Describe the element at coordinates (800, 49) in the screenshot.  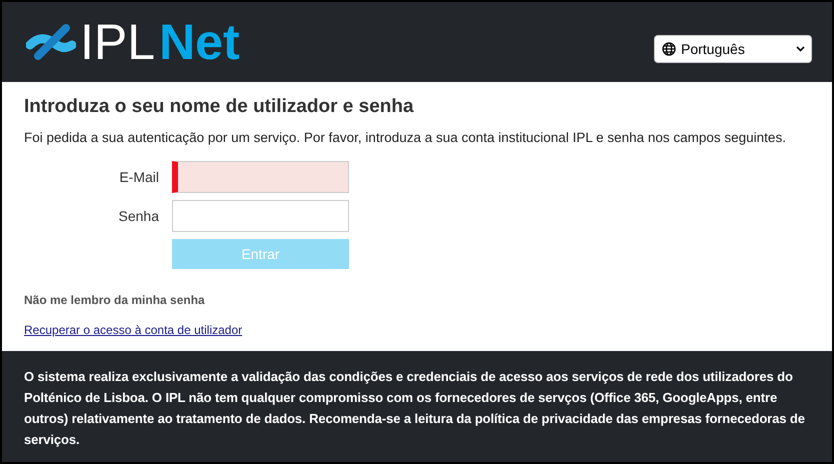
I see `chevron-down-icon` at that location.